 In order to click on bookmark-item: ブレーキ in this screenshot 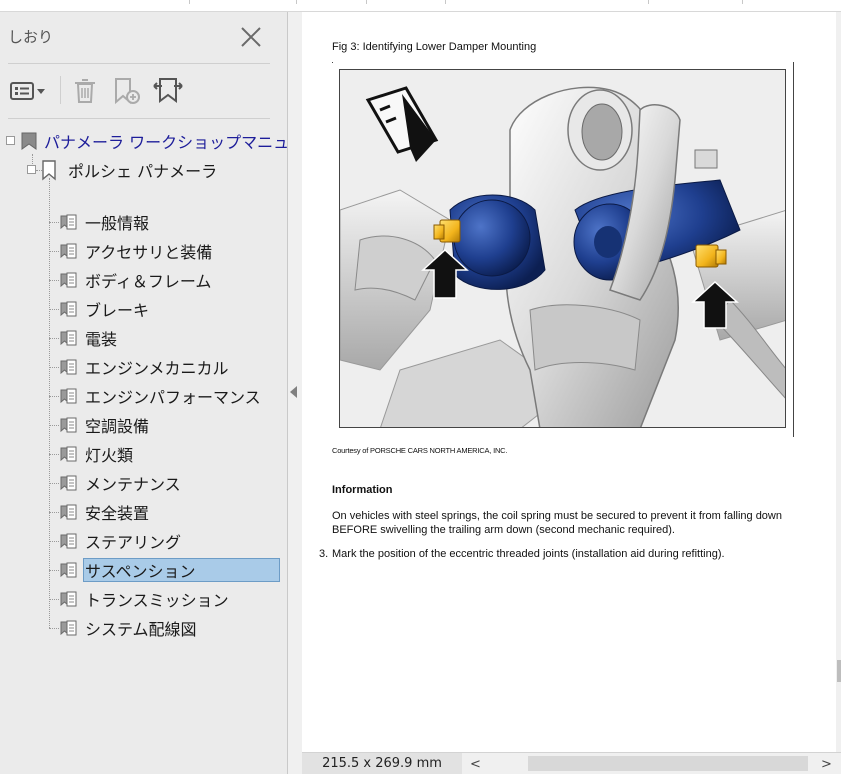, I will do `click(144, 309)`.